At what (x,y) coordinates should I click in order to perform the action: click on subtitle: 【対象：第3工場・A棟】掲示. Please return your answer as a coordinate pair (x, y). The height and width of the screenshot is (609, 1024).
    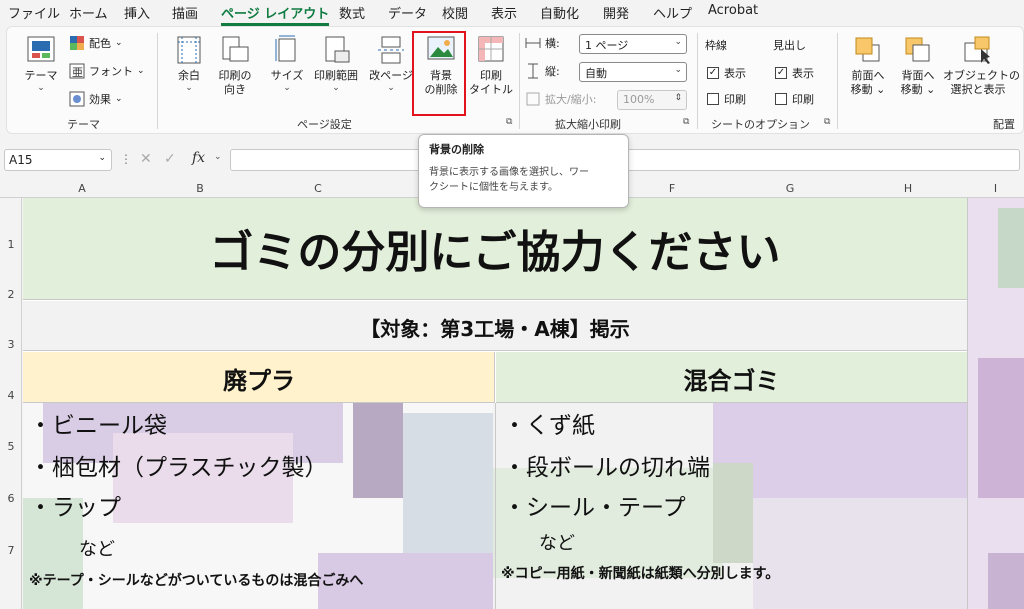
    Looking at the image, I should click on (495, 329).